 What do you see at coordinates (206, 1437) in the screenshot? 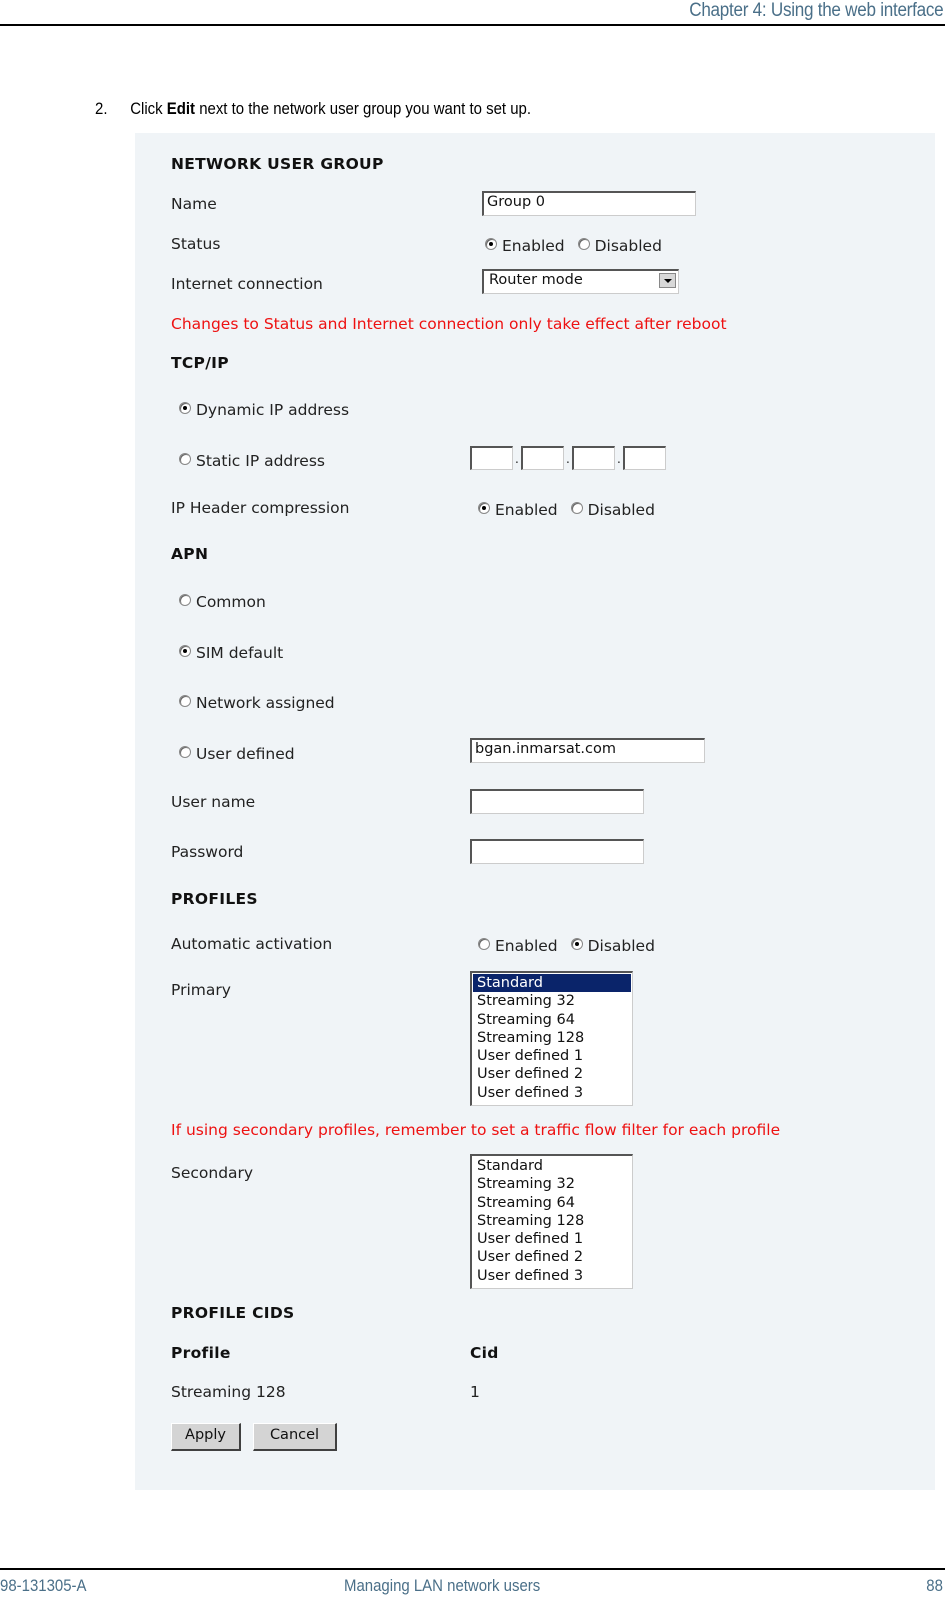
I see `apply-button: Apply` at bounding box center [206, 1437].